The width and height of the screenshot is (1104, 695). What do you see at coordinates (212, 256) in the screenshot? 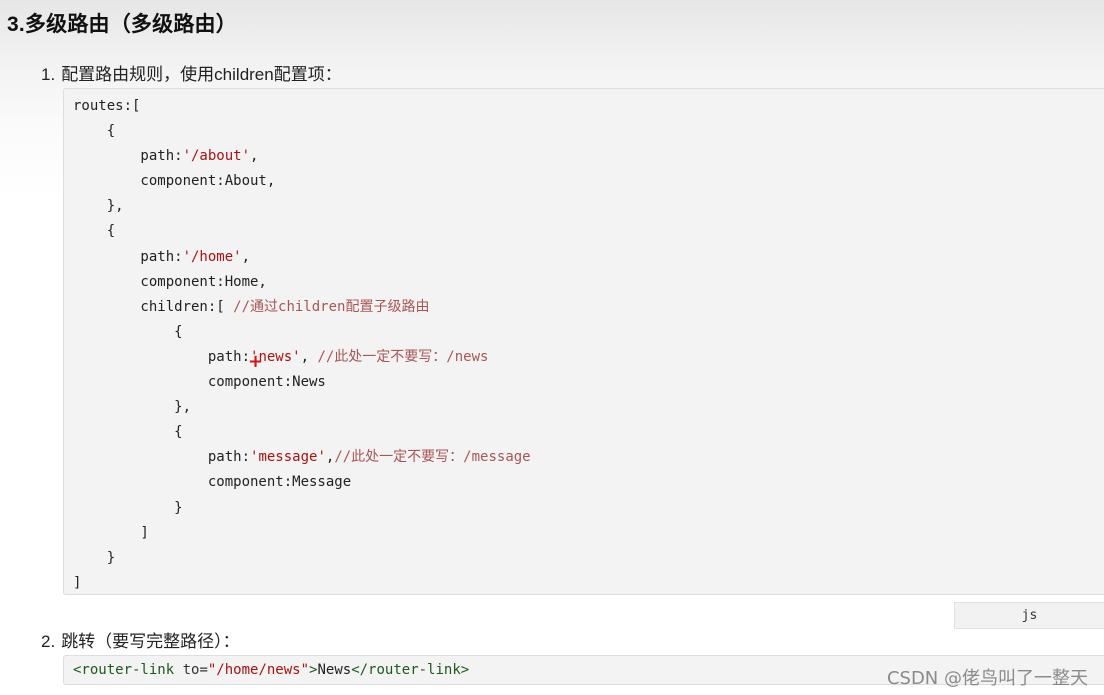
I see `code-string: '/home'` at bounding box center [212, 256].